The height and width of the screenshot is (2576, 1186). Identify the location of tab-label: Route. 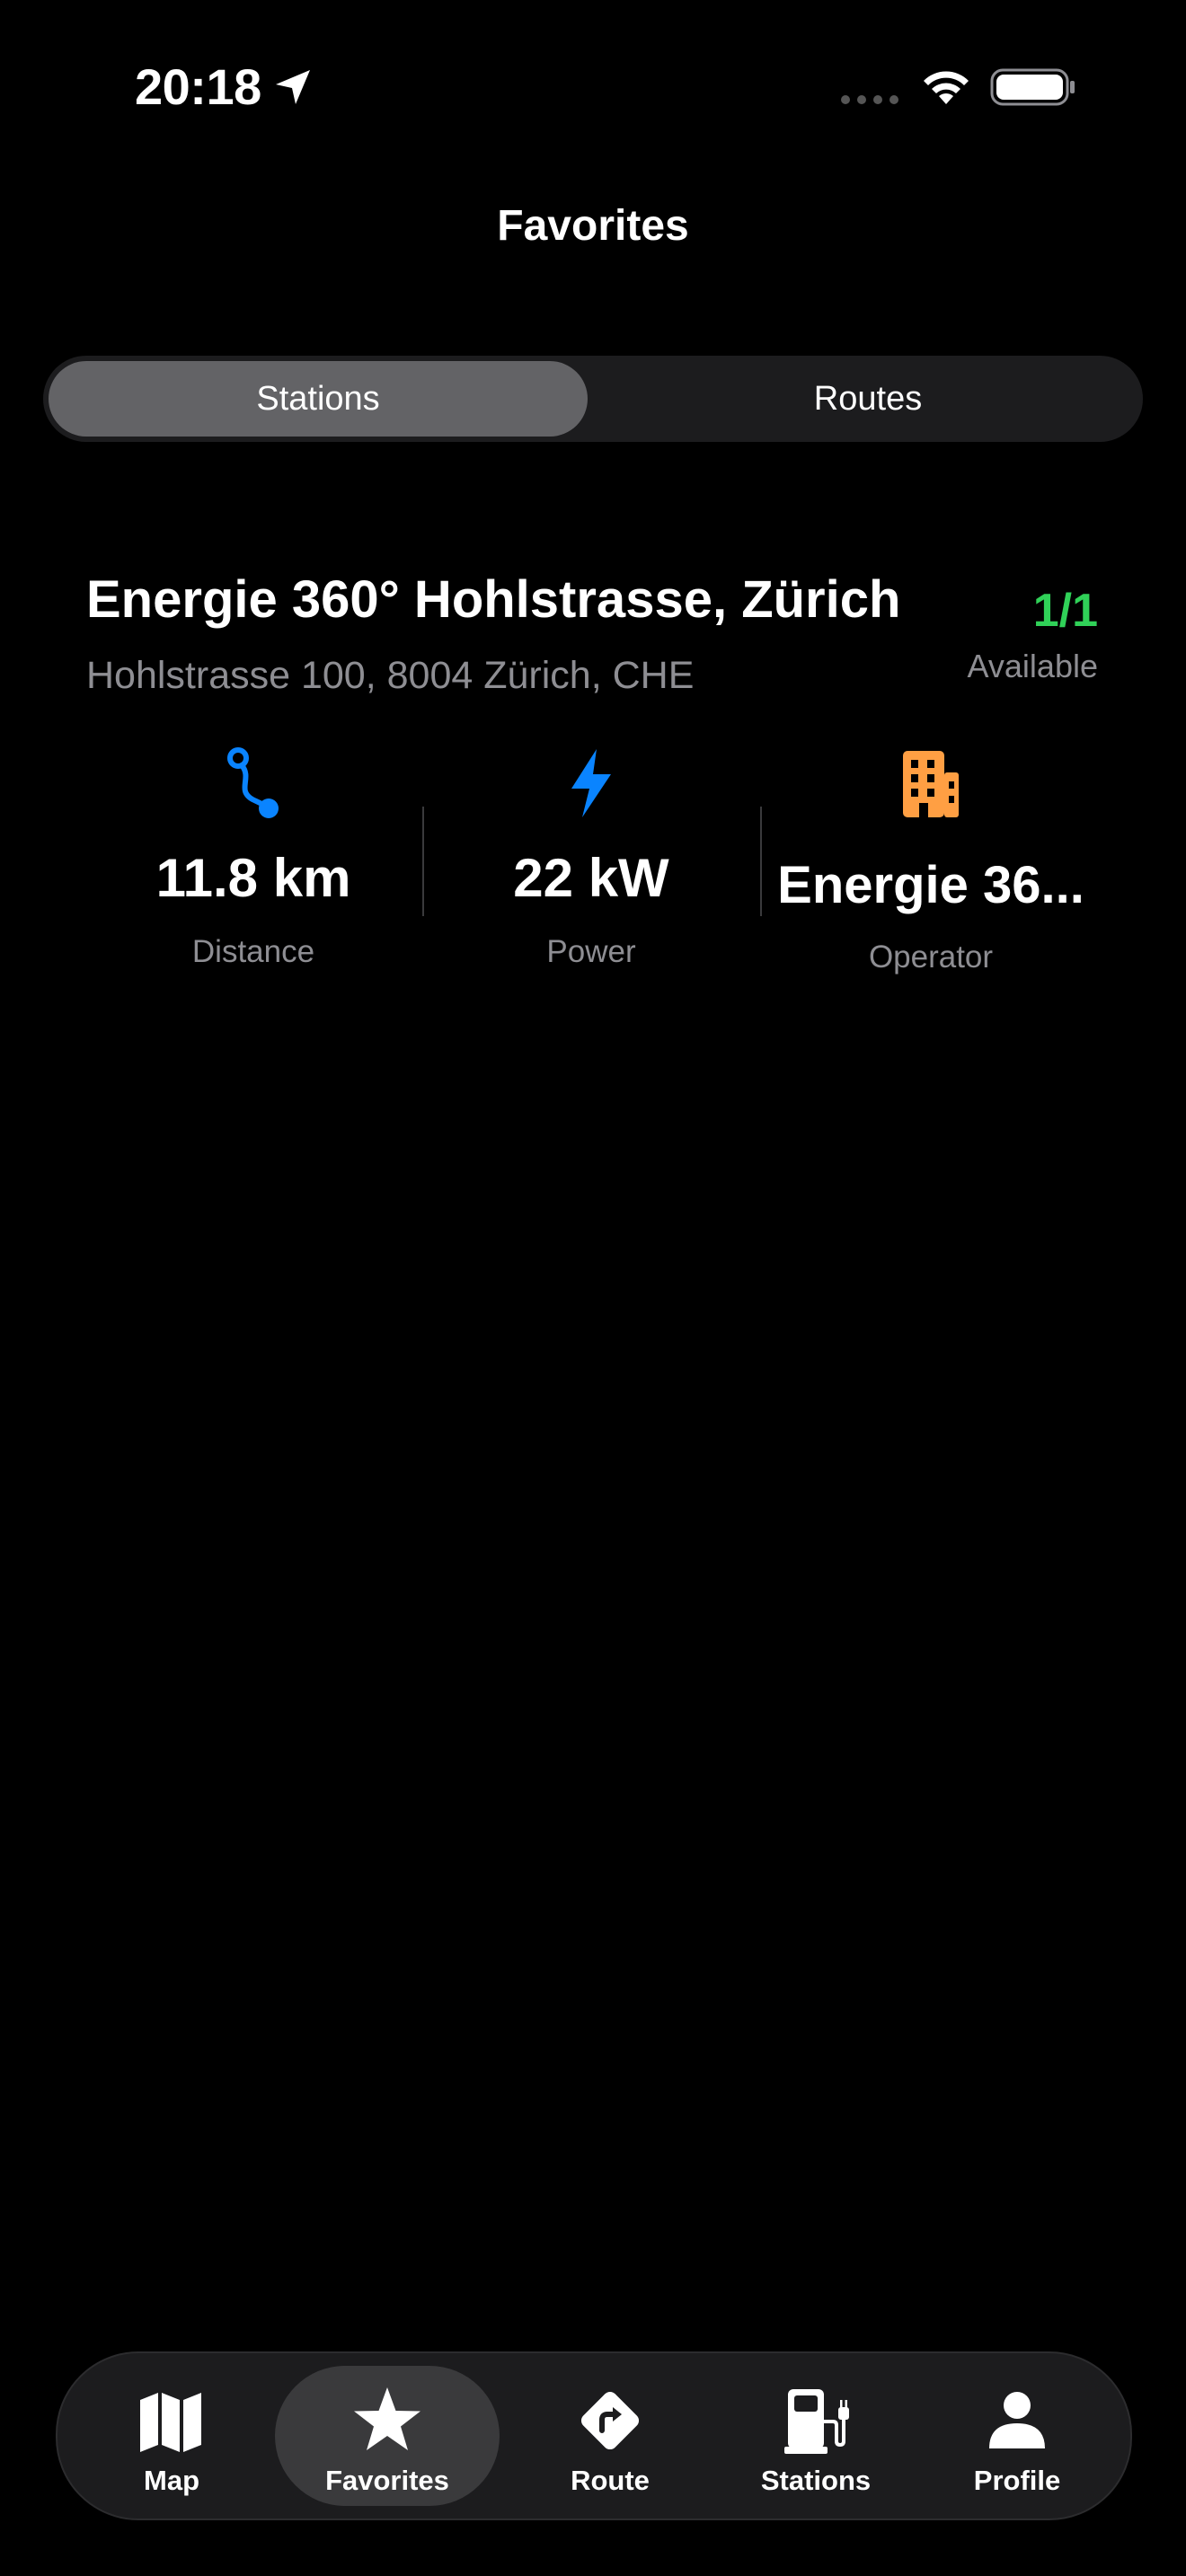
(610, 2480).